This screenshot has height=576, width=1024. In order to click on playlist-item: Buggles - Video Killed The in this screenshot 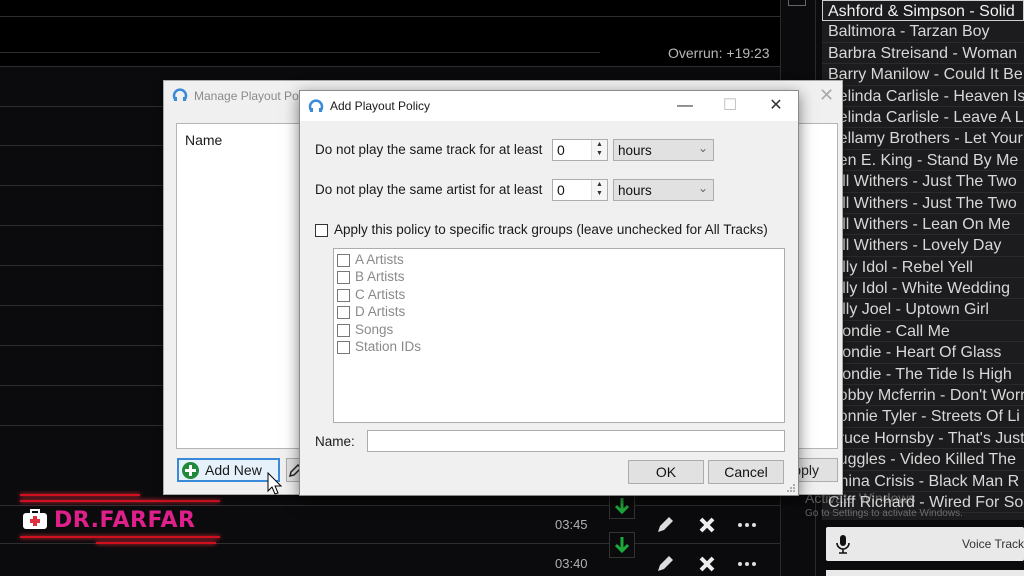, I will do `click(923, 460)`.